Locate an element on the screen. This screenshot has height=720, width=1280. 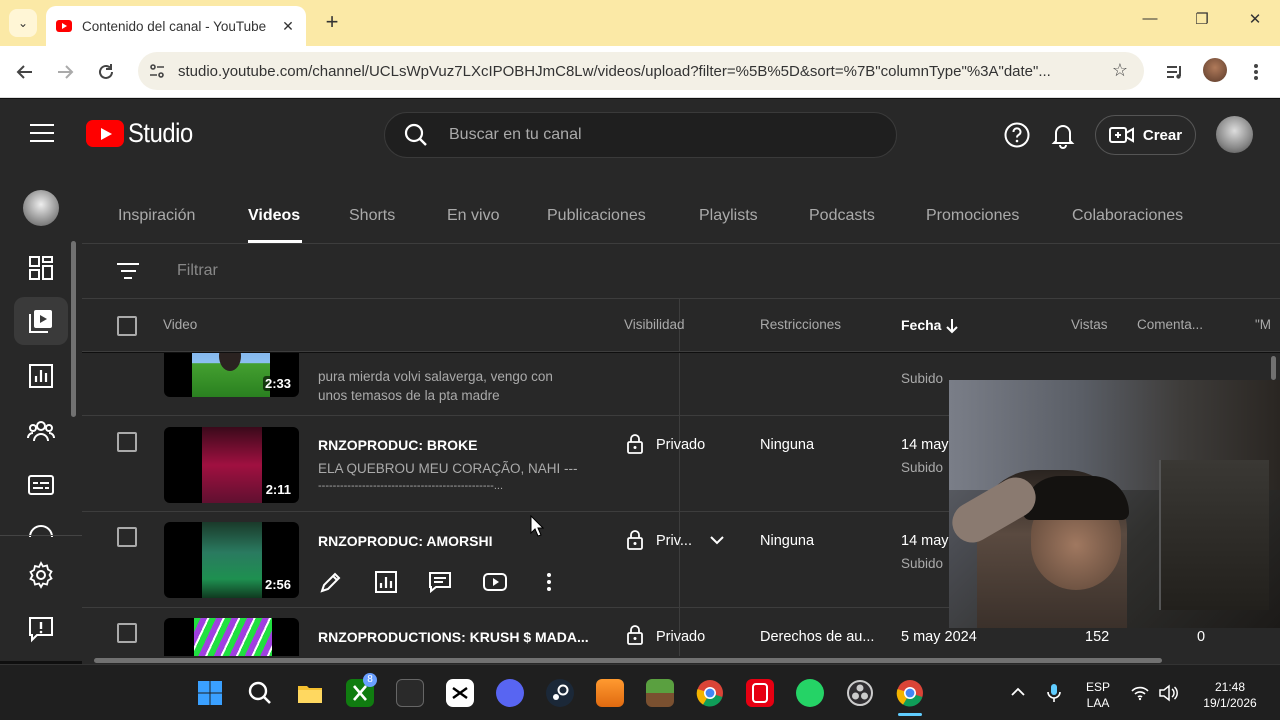
capcut-icon is located at coordinates (460, 693).